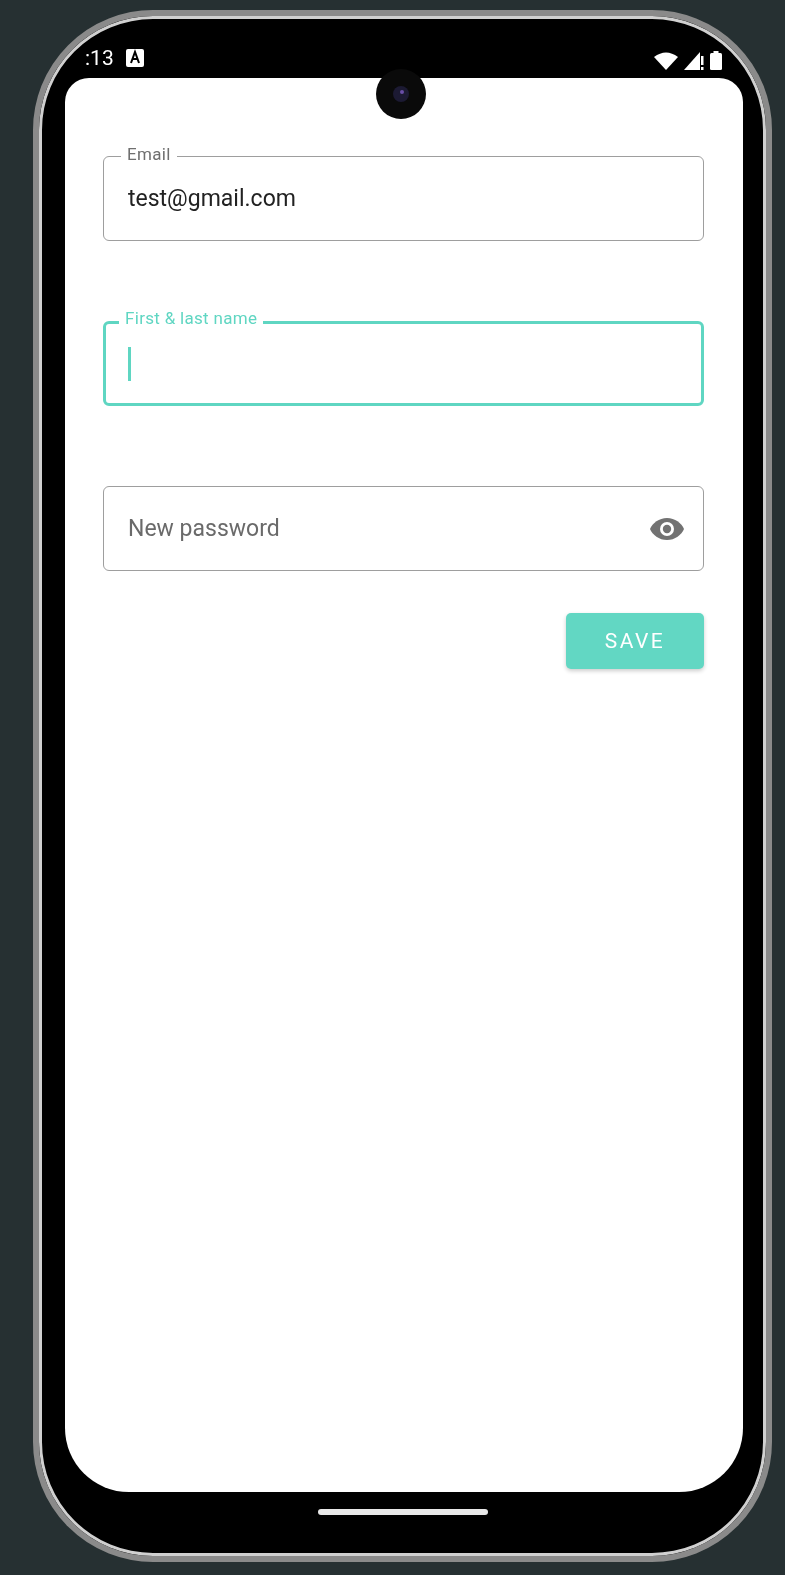  Describe the element at coordinates (129, 363) in the screenshot. I see `text-cursor` at that location.